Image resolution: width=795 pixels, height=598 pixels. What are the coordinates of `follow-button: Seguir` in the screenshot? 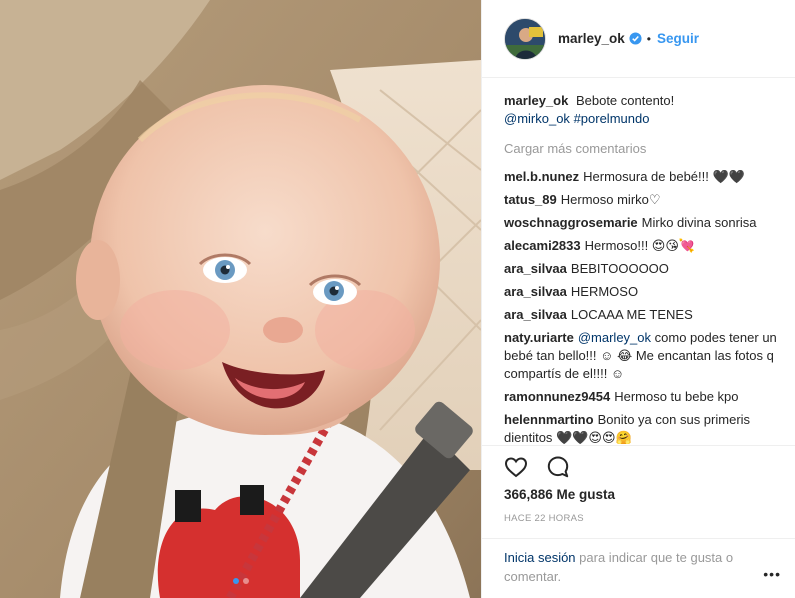 It's located at (678, 38).